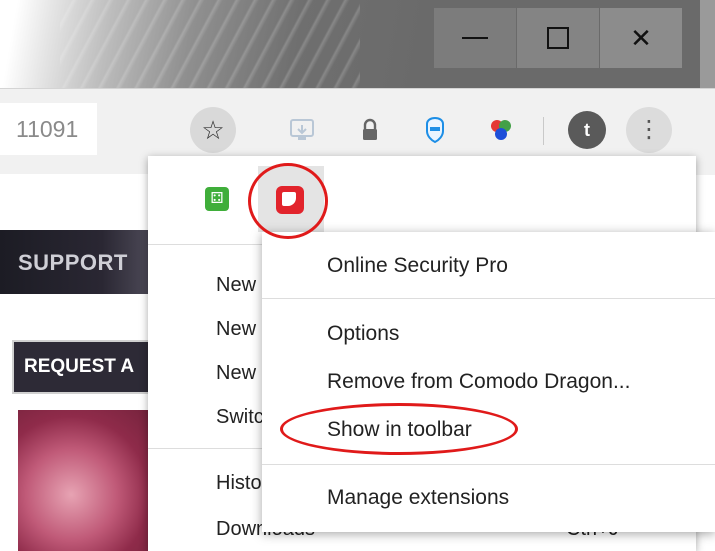 This screenshot has width=715, height=551. I want to click on request-label: REQUEST A, so click(79, 366).